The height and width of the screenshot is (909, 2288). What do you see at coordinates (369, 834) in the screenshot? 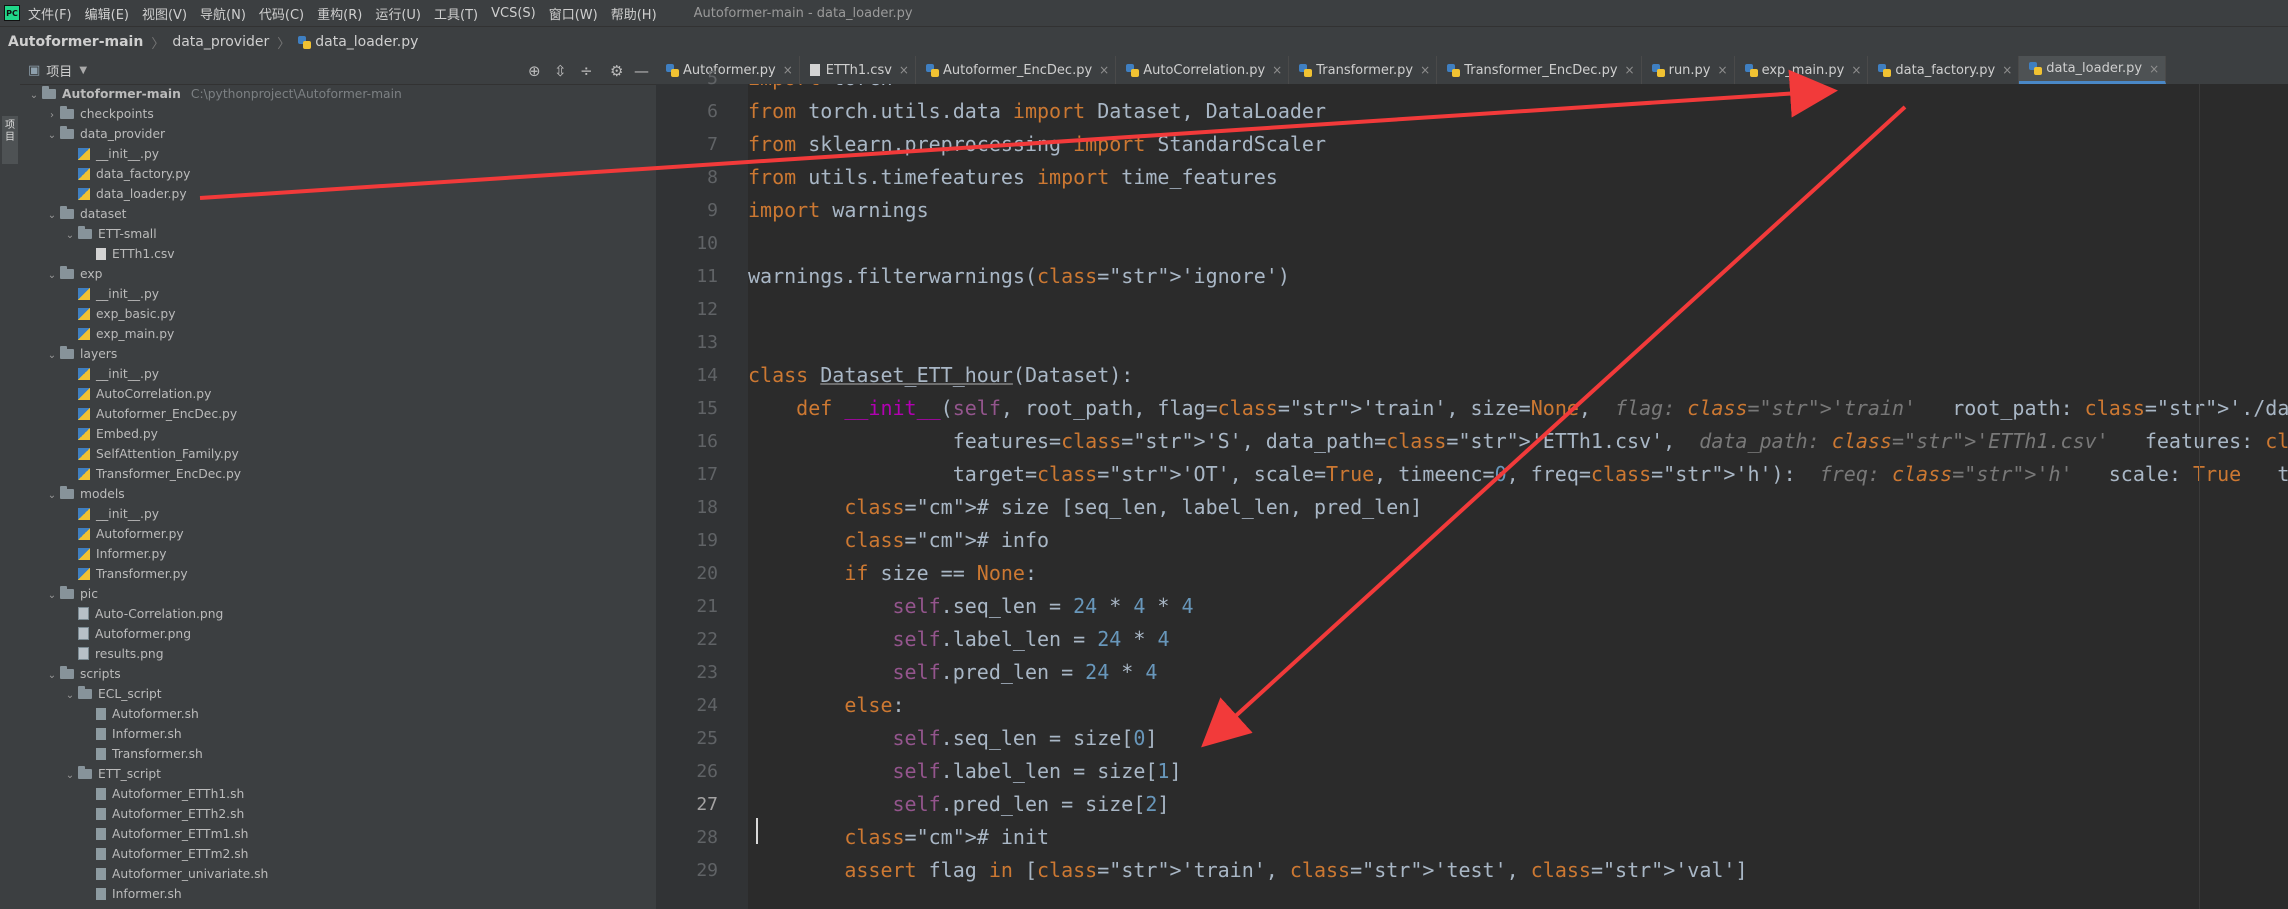
I see `tree-file: Autoformer_ETTm1.sh` at bounding box center [369, 834].